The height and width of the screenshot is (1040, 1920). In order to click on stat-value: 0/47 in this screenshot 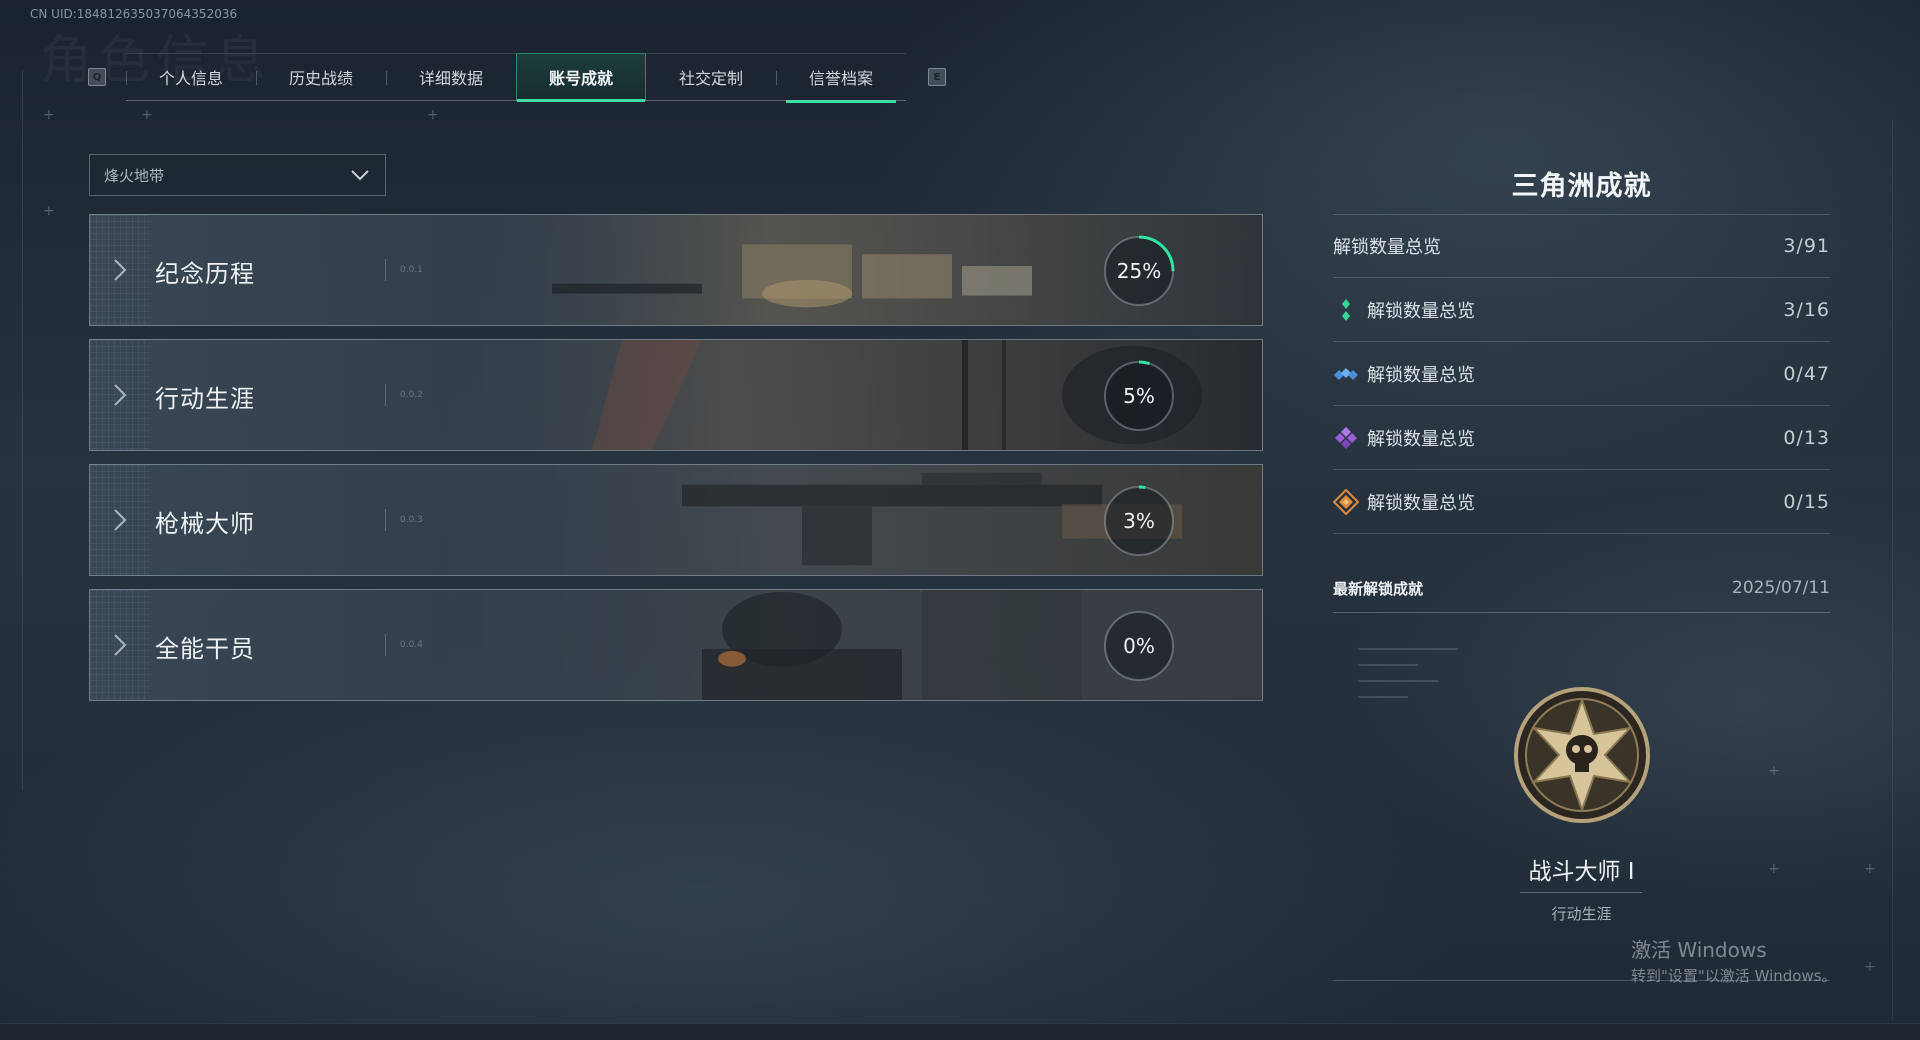, I will do `click(1806, 373)`.